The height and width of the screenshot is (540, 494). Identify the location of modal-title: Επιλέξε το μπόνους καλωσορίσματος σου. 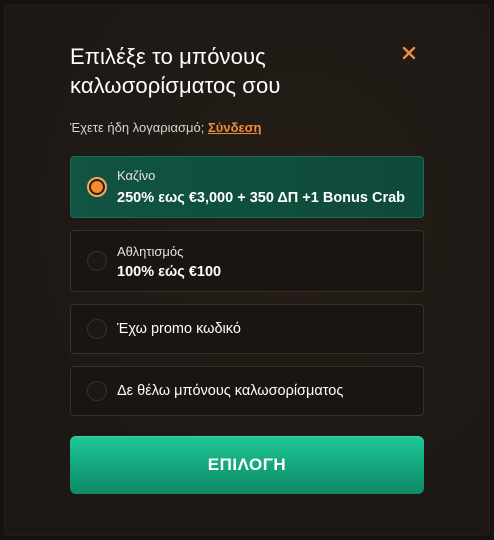
(175, 71).